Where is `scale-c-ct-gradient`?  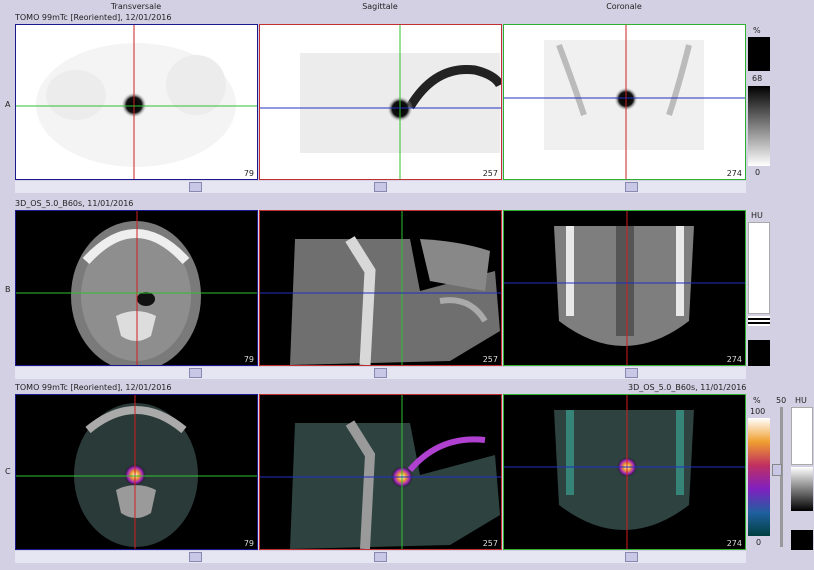
scale-c-ct-gradient is located at coordinates (802, 489).